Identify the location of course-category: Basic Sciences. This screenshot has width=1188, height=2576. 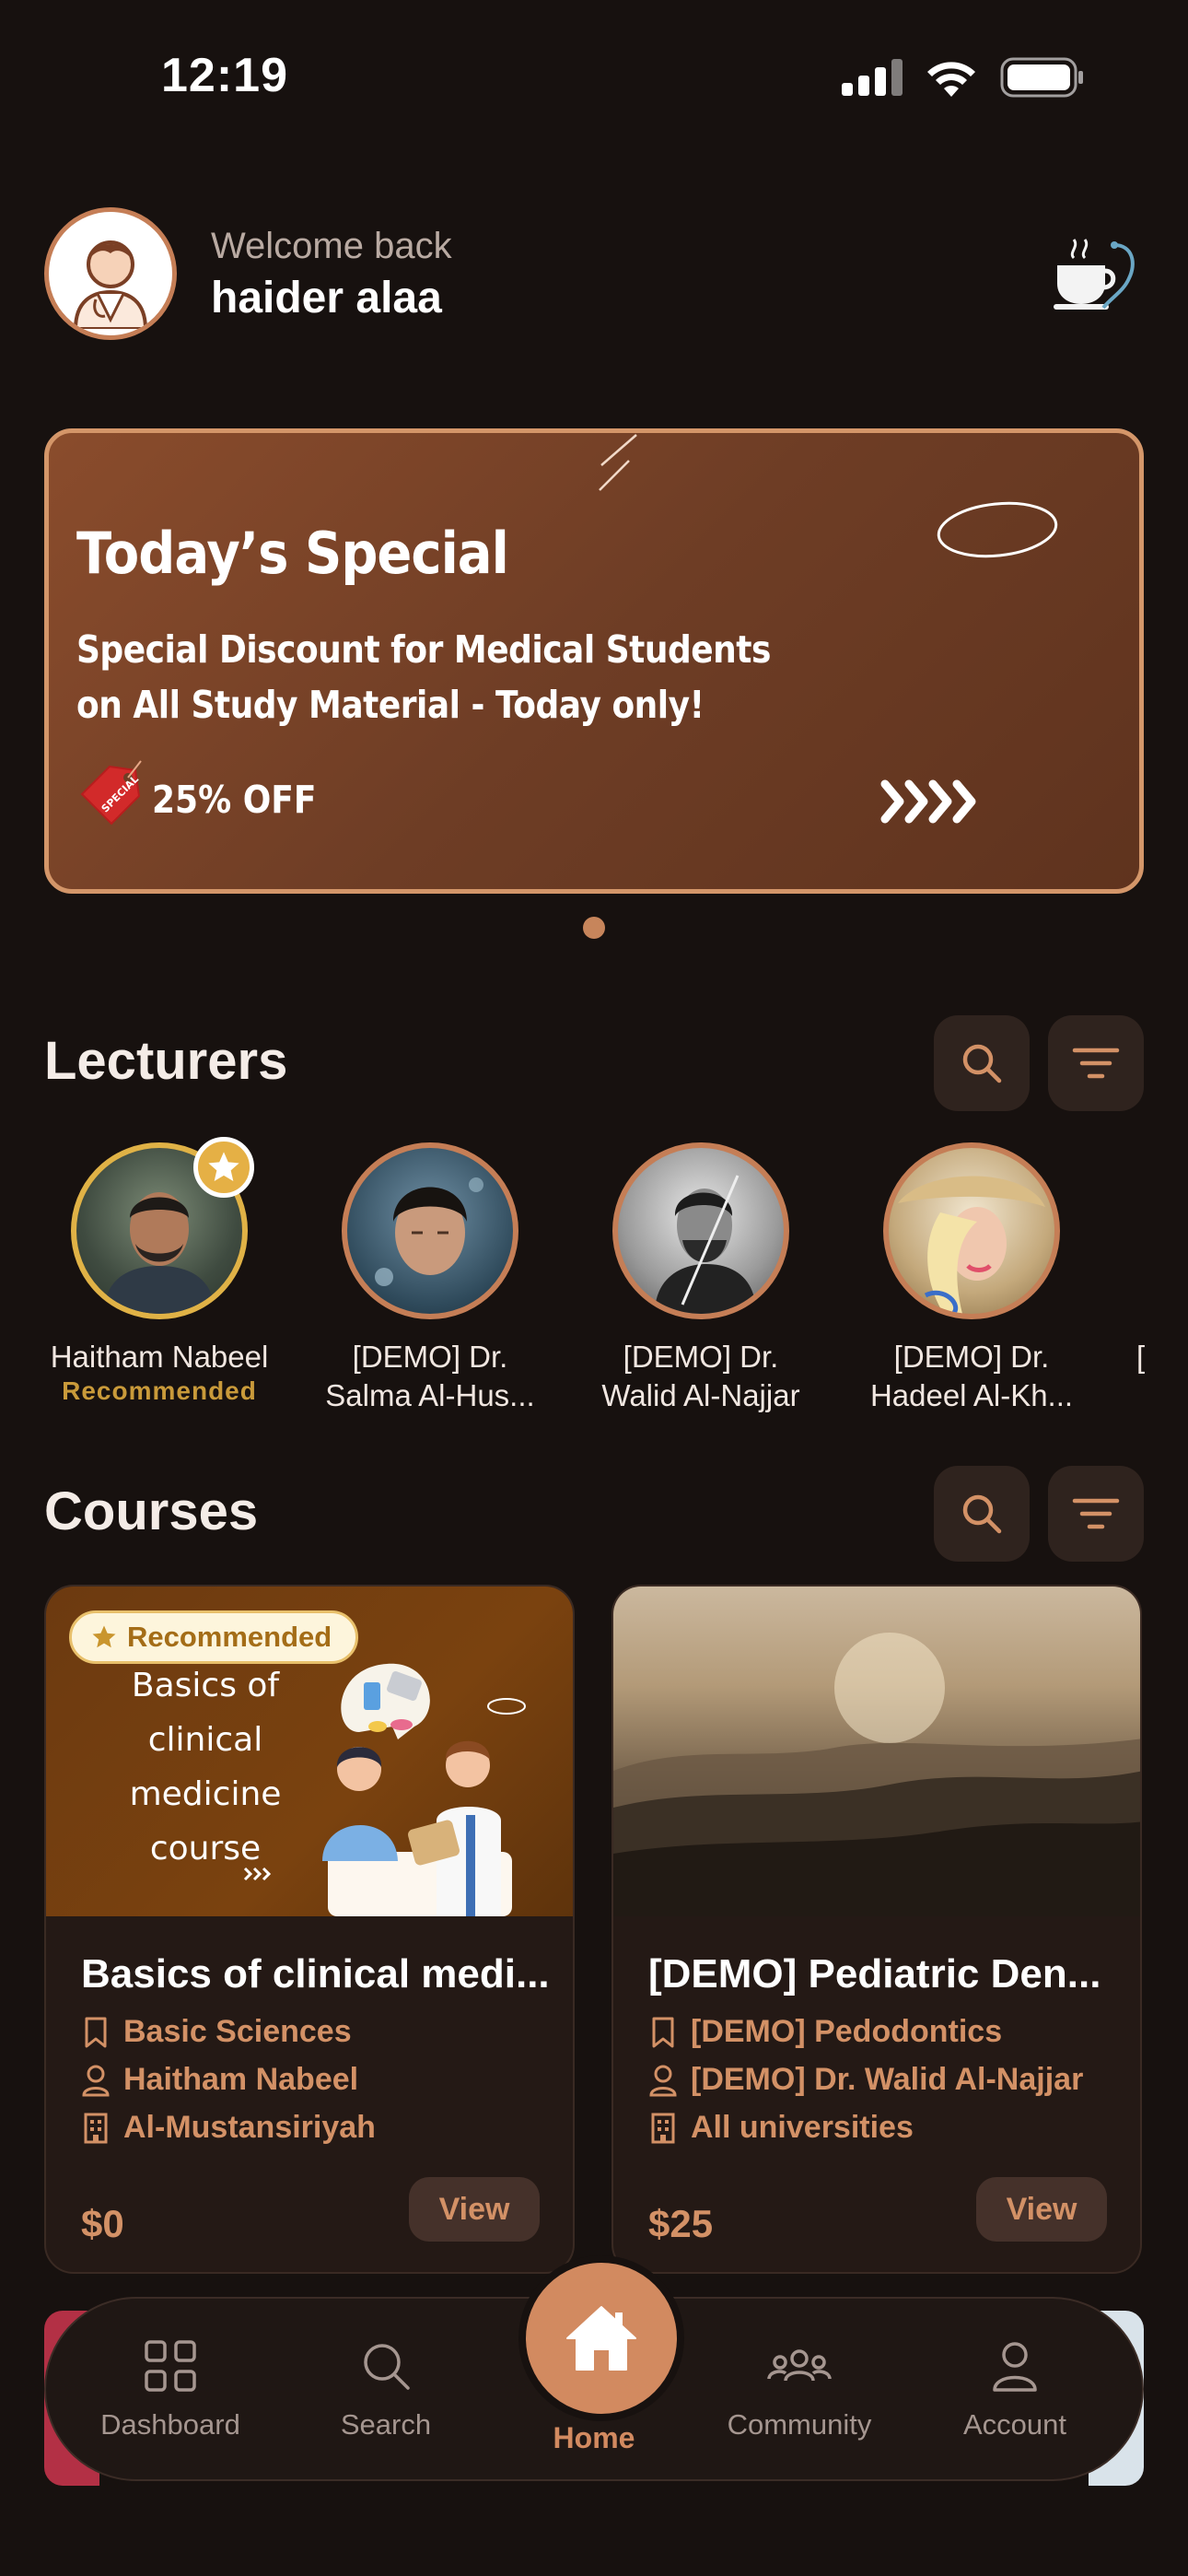
(216, 2032).